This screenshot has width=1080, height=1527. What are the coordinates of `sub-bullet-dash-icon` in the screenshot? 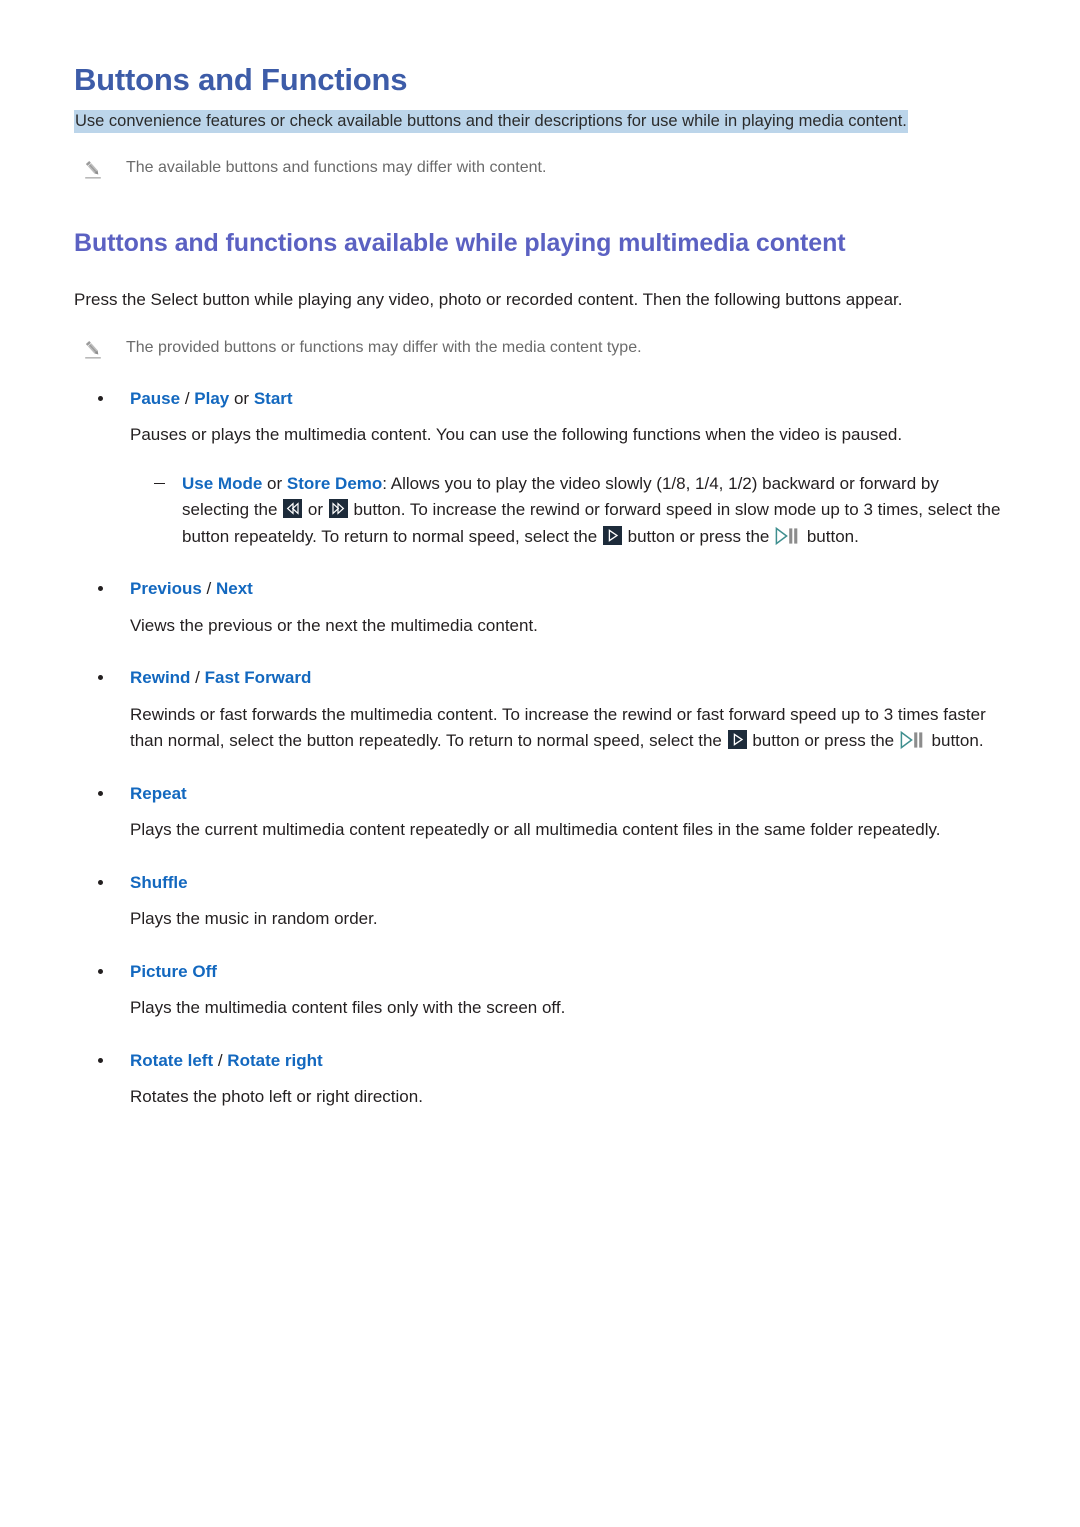 It's located at (159, 483).